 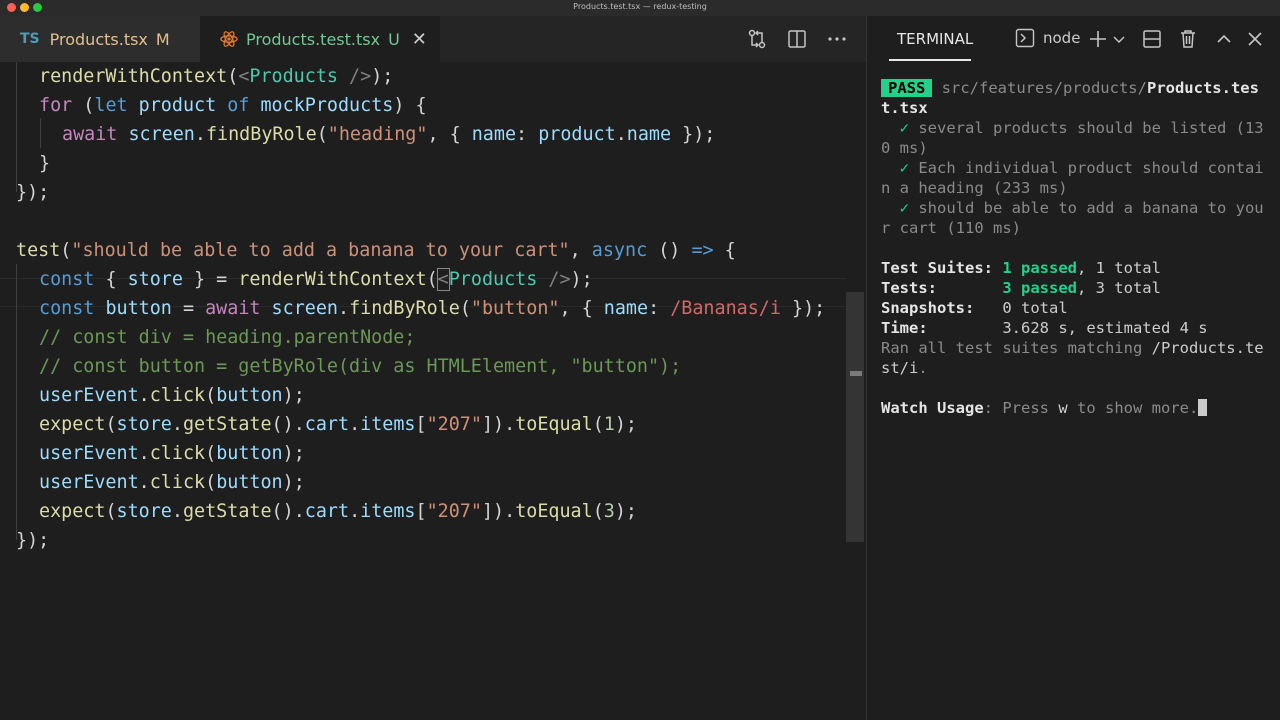 I want to click on modified-indicator: M, so click(x=162, y=39).